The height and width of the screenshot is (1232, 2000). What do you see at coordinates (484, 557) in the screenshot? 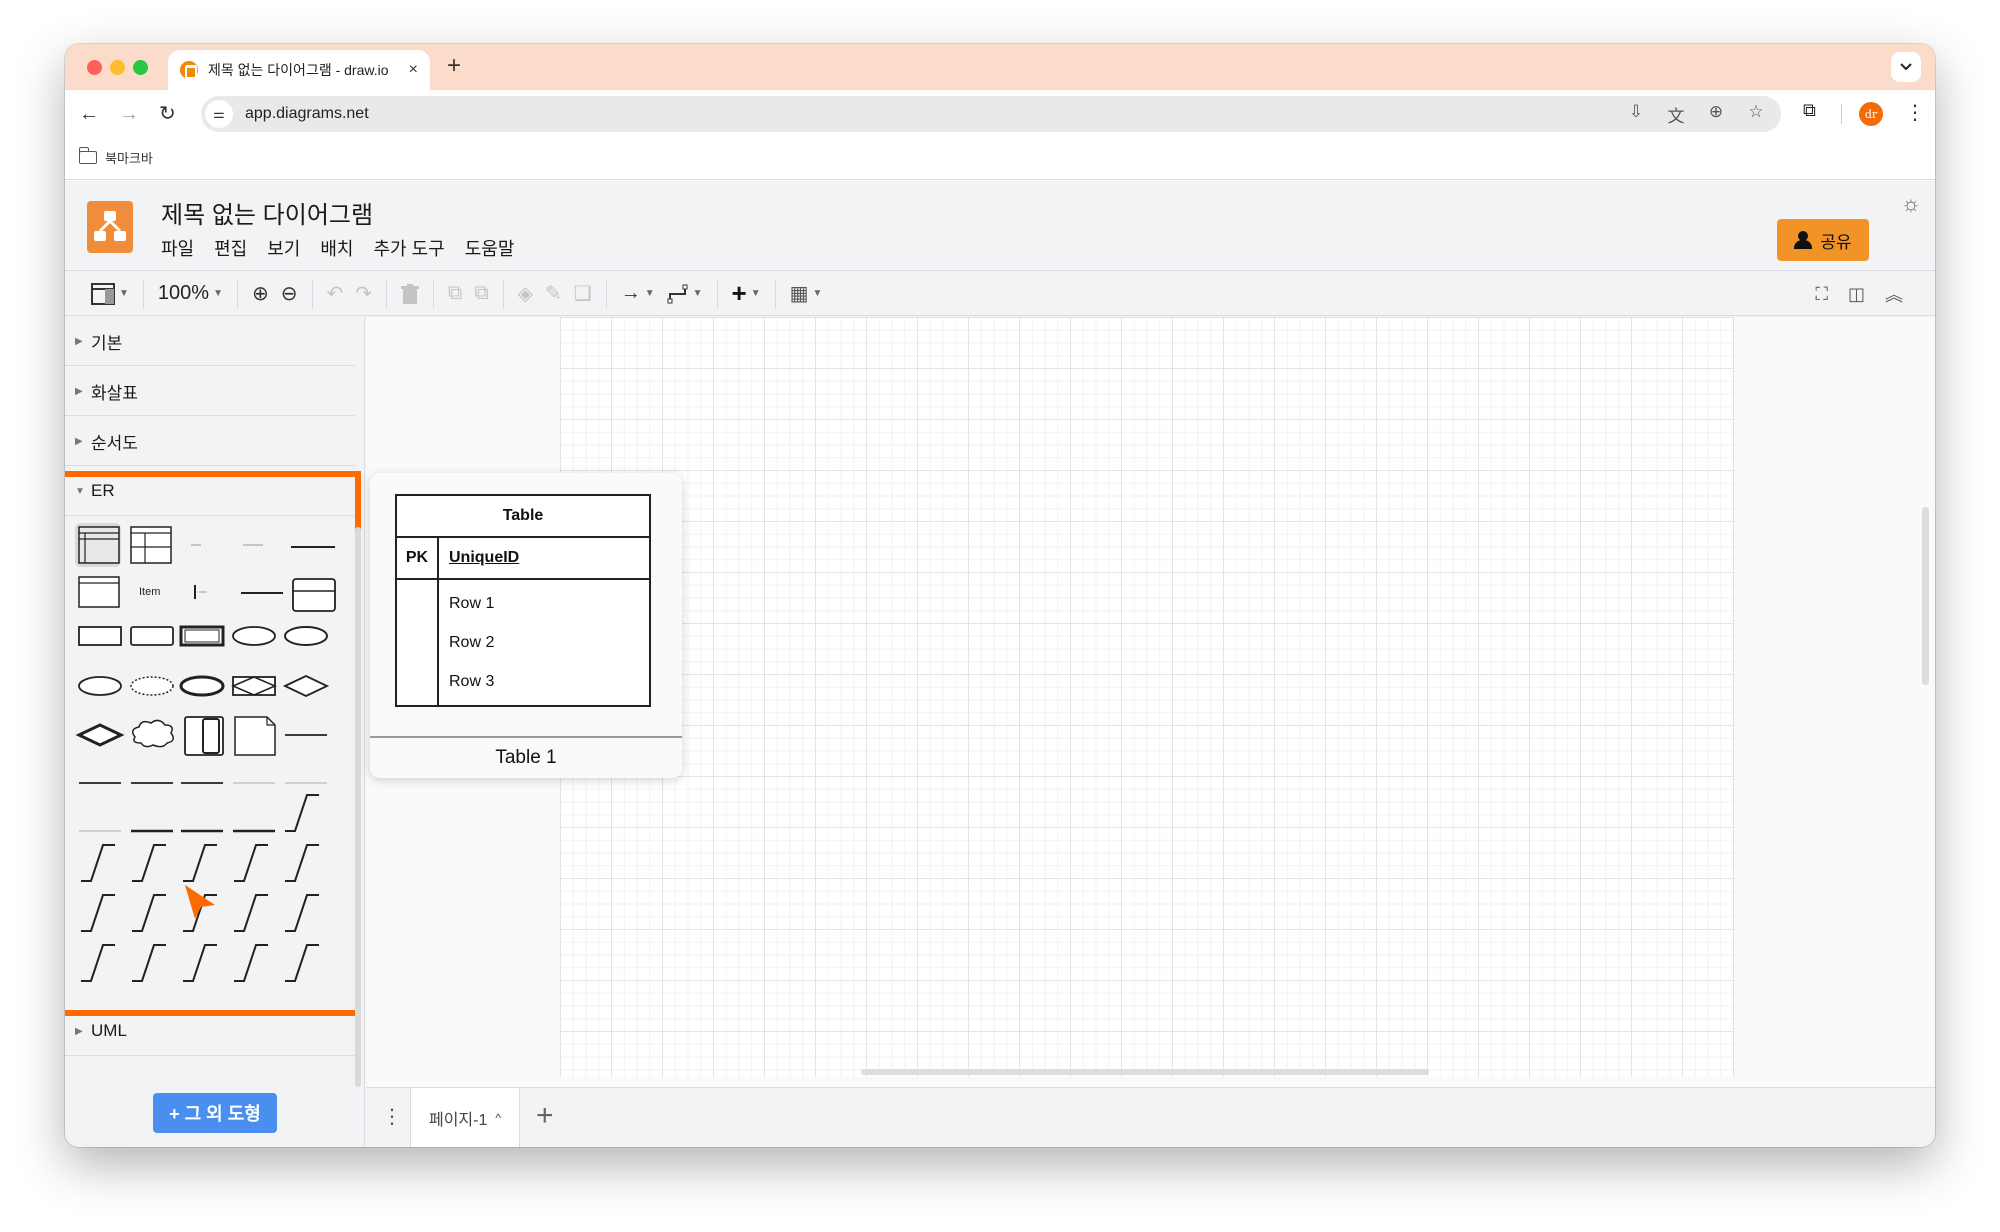
I see `preview-pk-field: UniqueID` at bounding box center [484, 557].